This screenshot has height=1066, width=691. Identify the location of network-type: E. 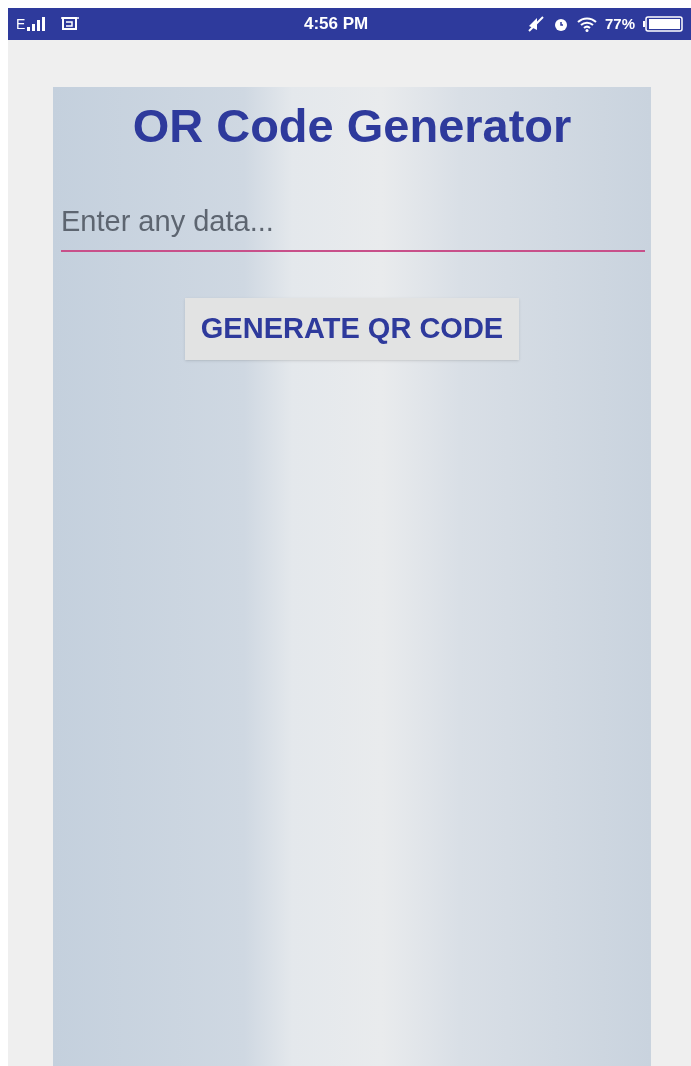
(21, 24).